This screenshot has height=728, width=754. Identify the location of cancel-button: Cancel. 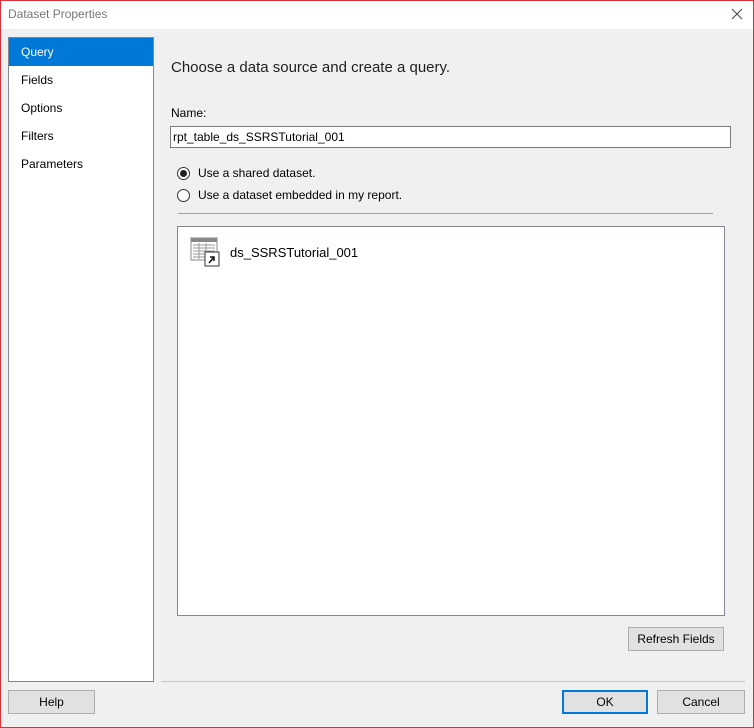
(701, 702).